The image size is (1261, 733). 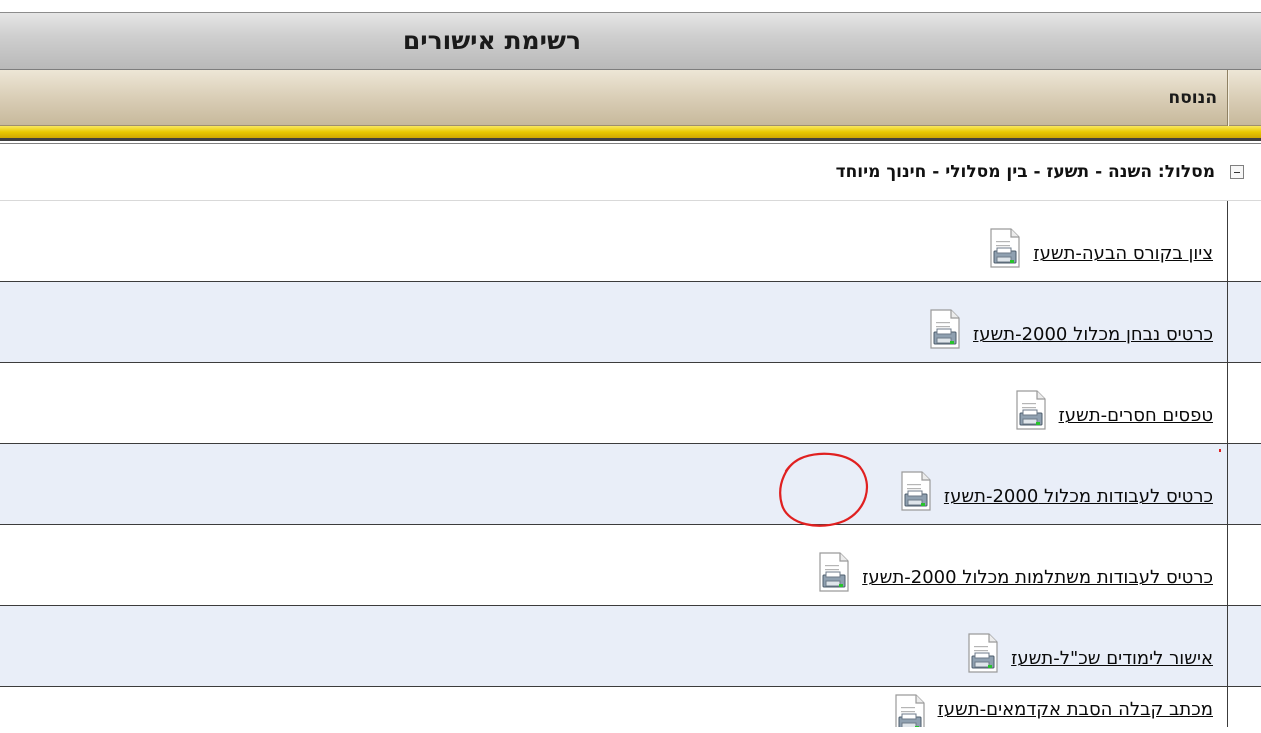 I want to click on list-item: מכתב קבלה הסבת אקדמאים-תשעז, so click(x=630, y=707).